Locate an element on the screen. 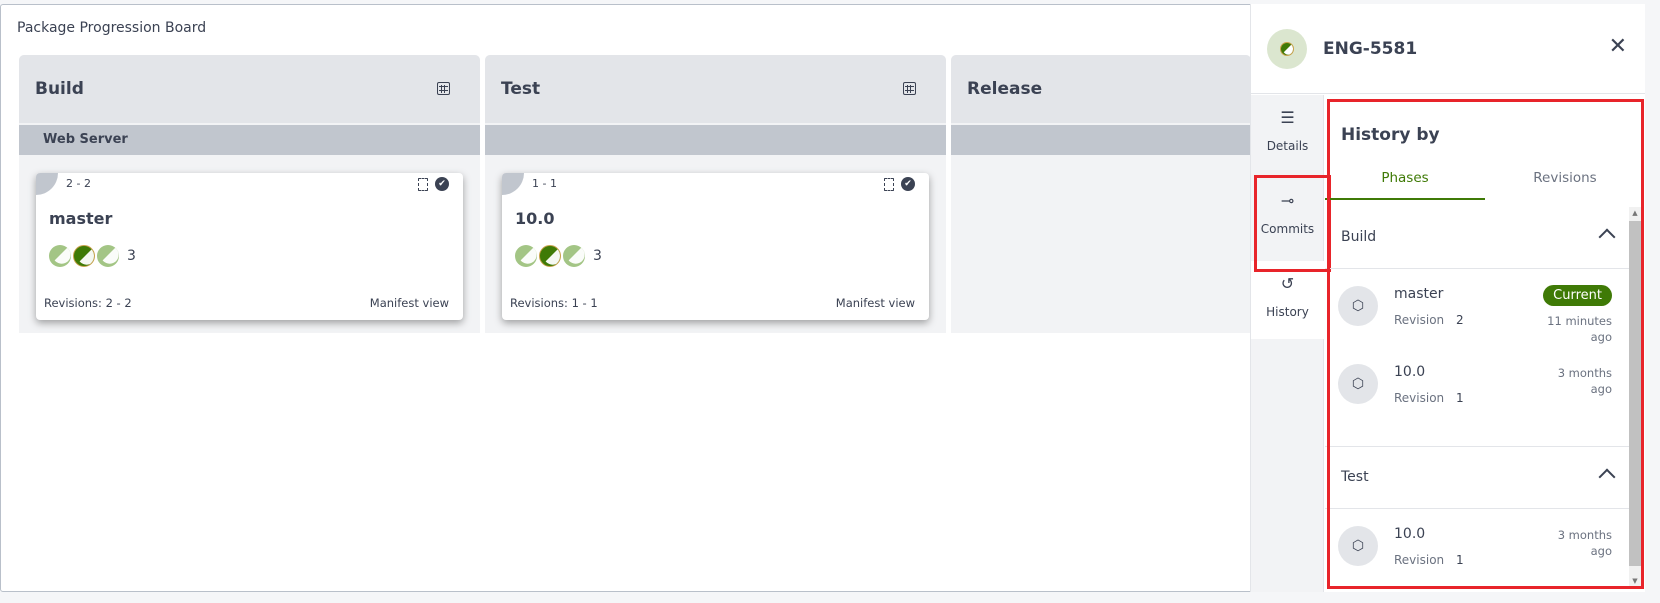 The image size is (1660, 603). column-release: Release is located at coordinates (1101, 194).